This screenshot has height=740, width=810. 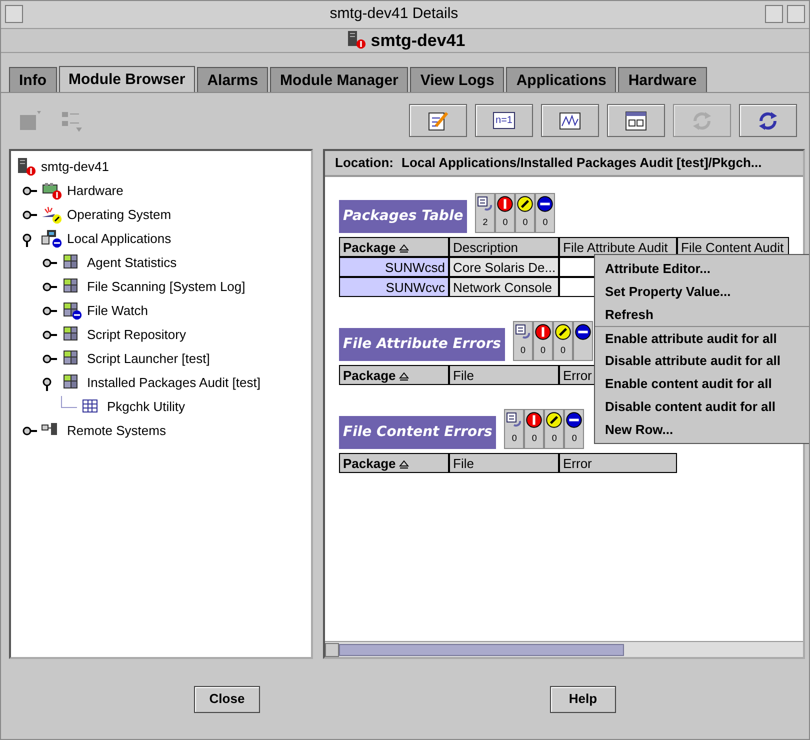 I want to click on tab: Module Browser, so click(x=127, y=79).